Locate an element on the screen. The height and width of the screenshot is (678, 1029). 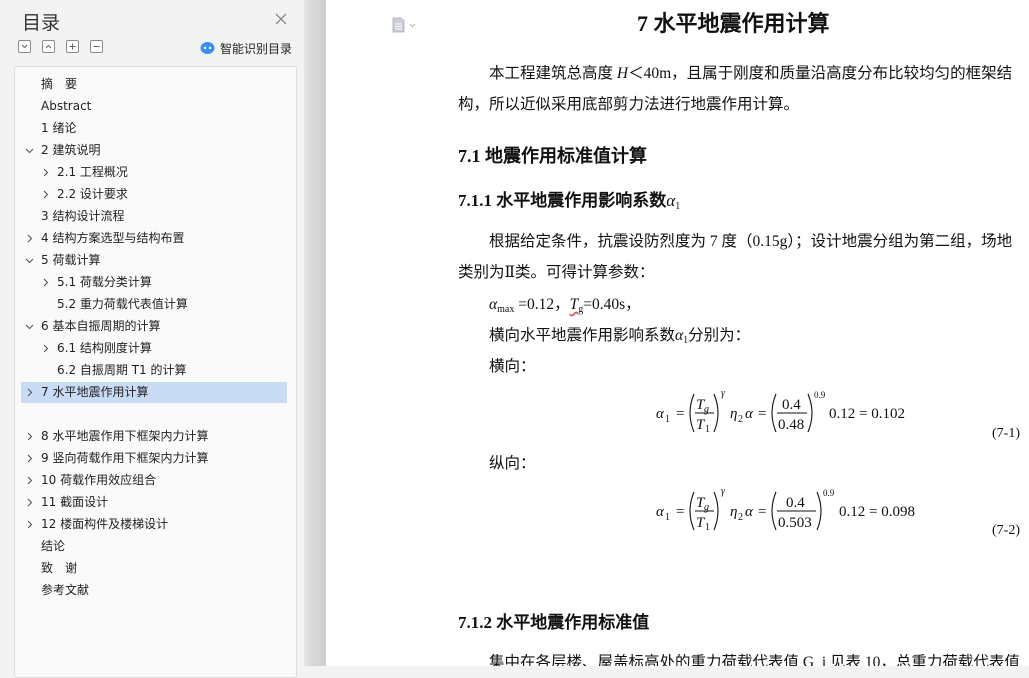
remove-heading-icon is located at coordinates (96, 46).